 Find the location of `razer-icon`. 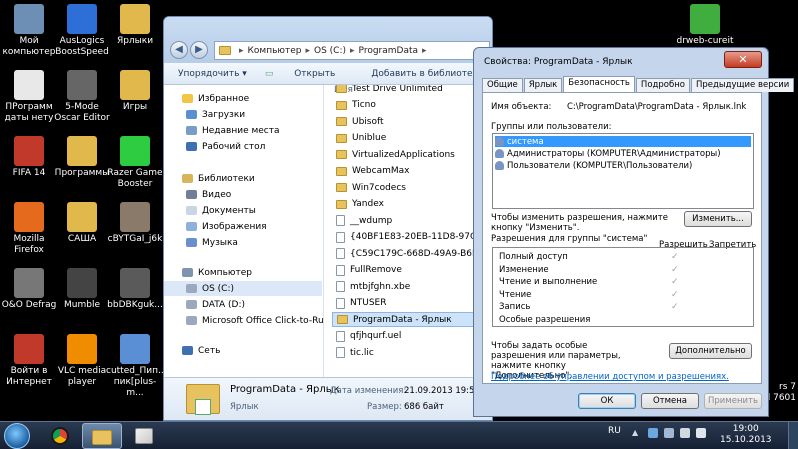

razer-icon is located at coordinates (135, 151).